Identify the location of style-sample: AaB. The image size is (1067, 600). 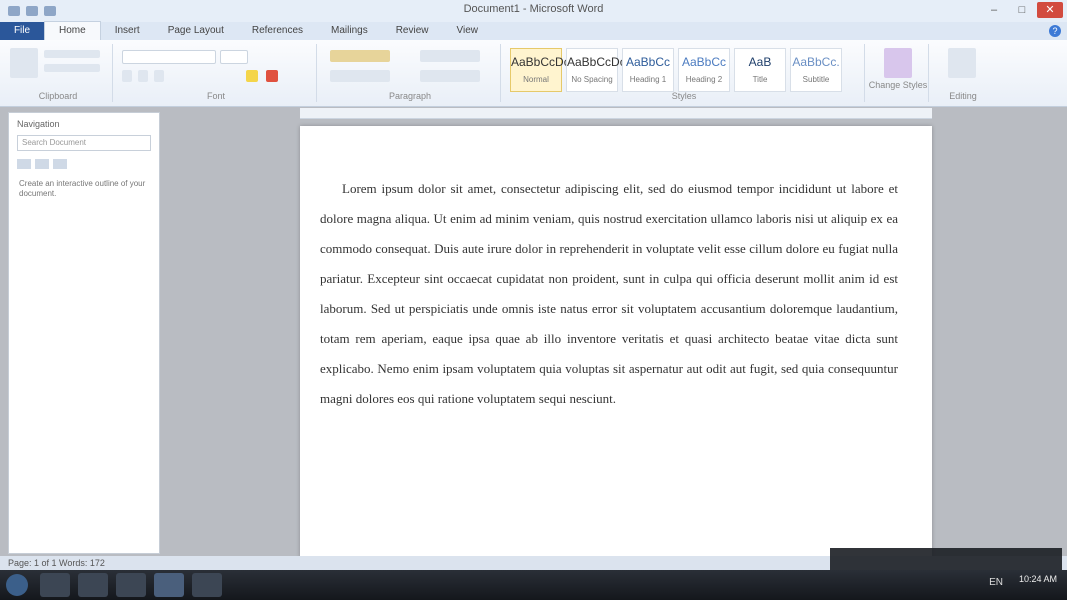
(760, 62).